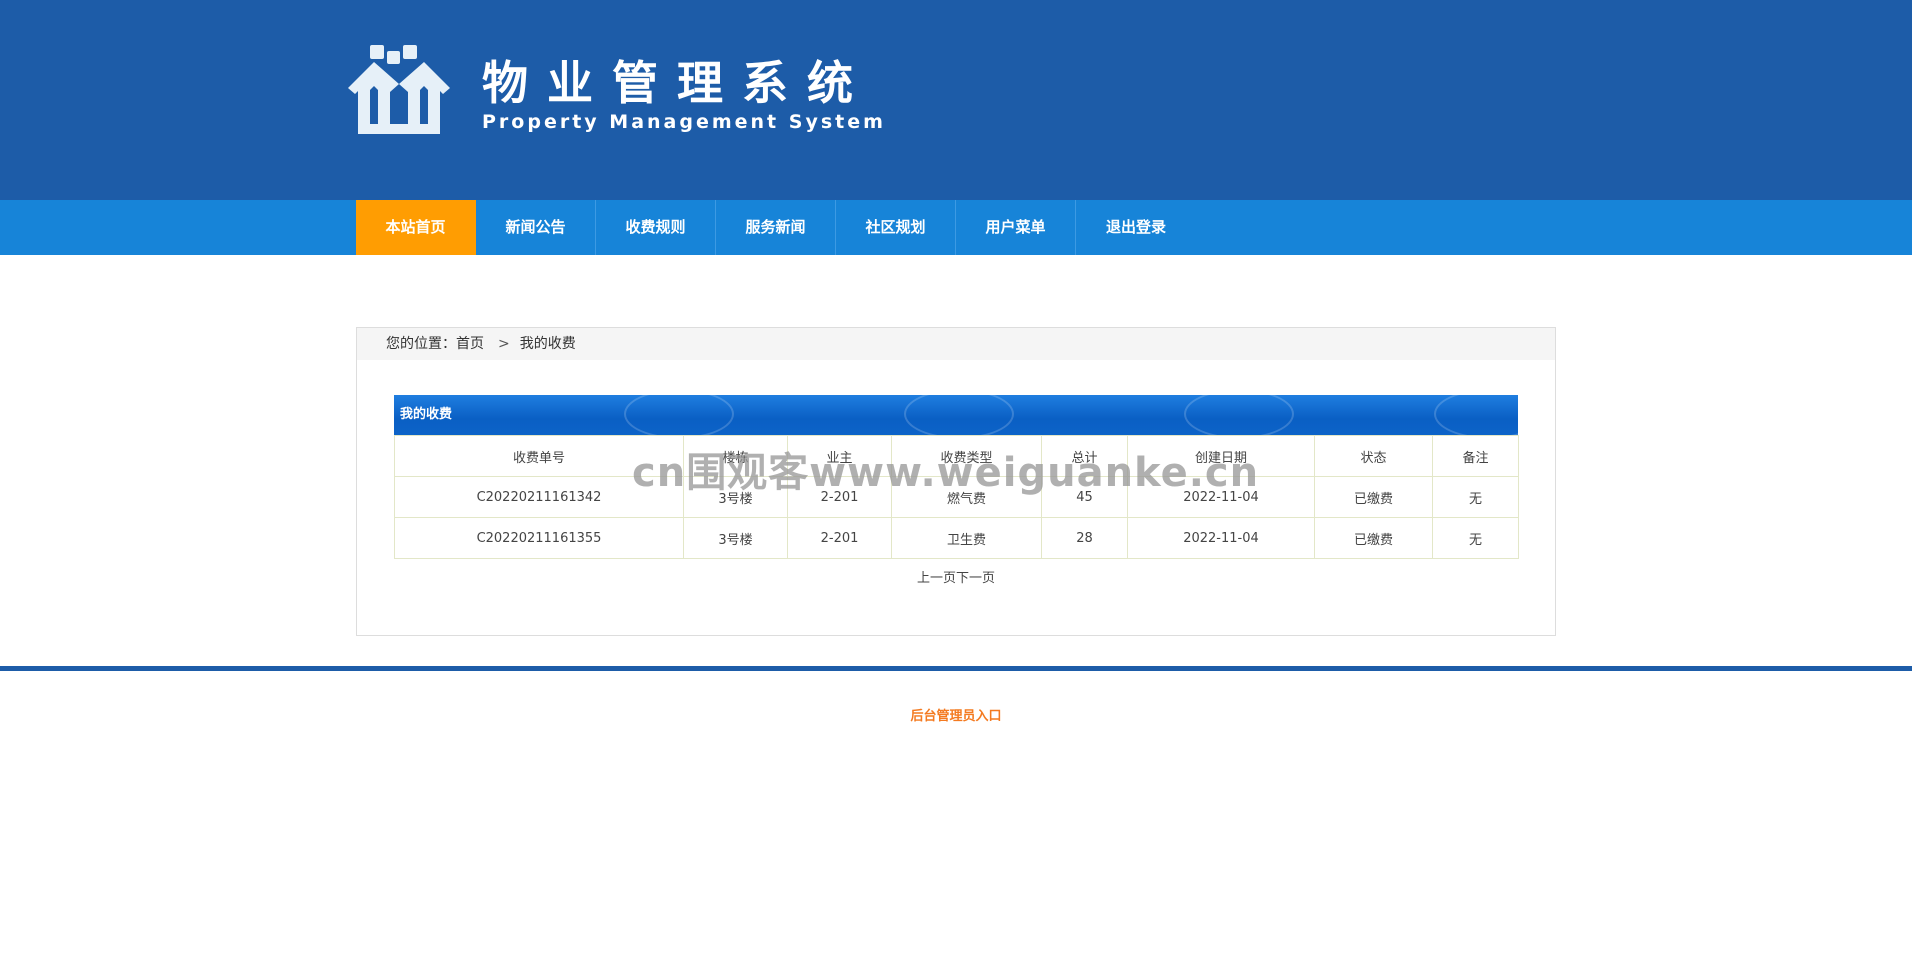  Describe the element at coordinates (1475, 456) in the screenshot. I see `column-header: 备注` at that location.